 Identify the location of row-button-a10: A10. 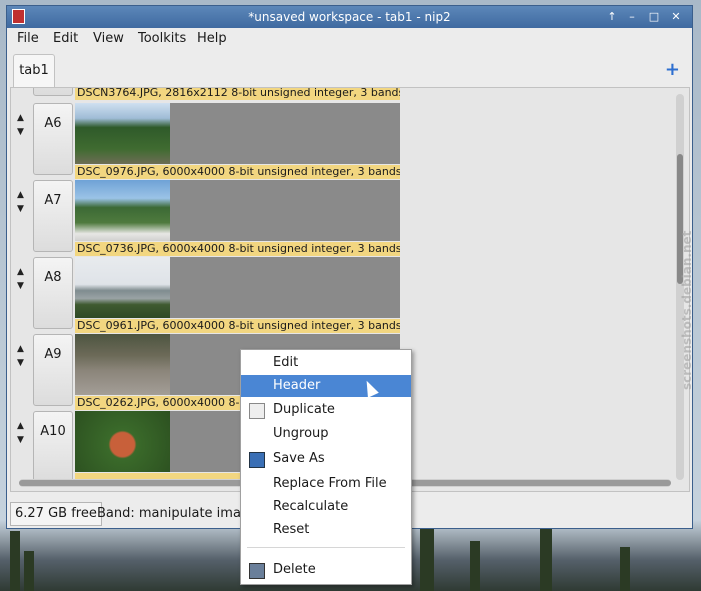
(53, 447).